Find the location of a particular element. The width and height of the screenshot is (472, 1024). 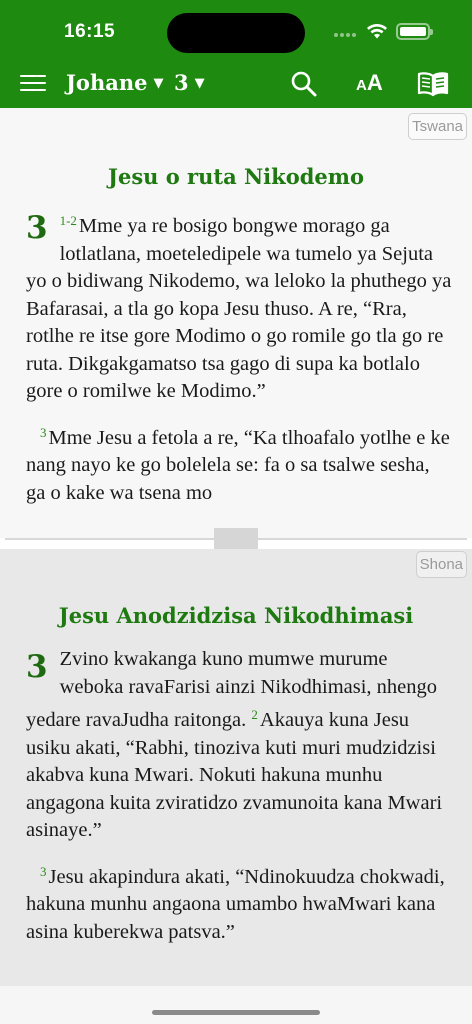

drag-handle is located at coordinates (236, 538).